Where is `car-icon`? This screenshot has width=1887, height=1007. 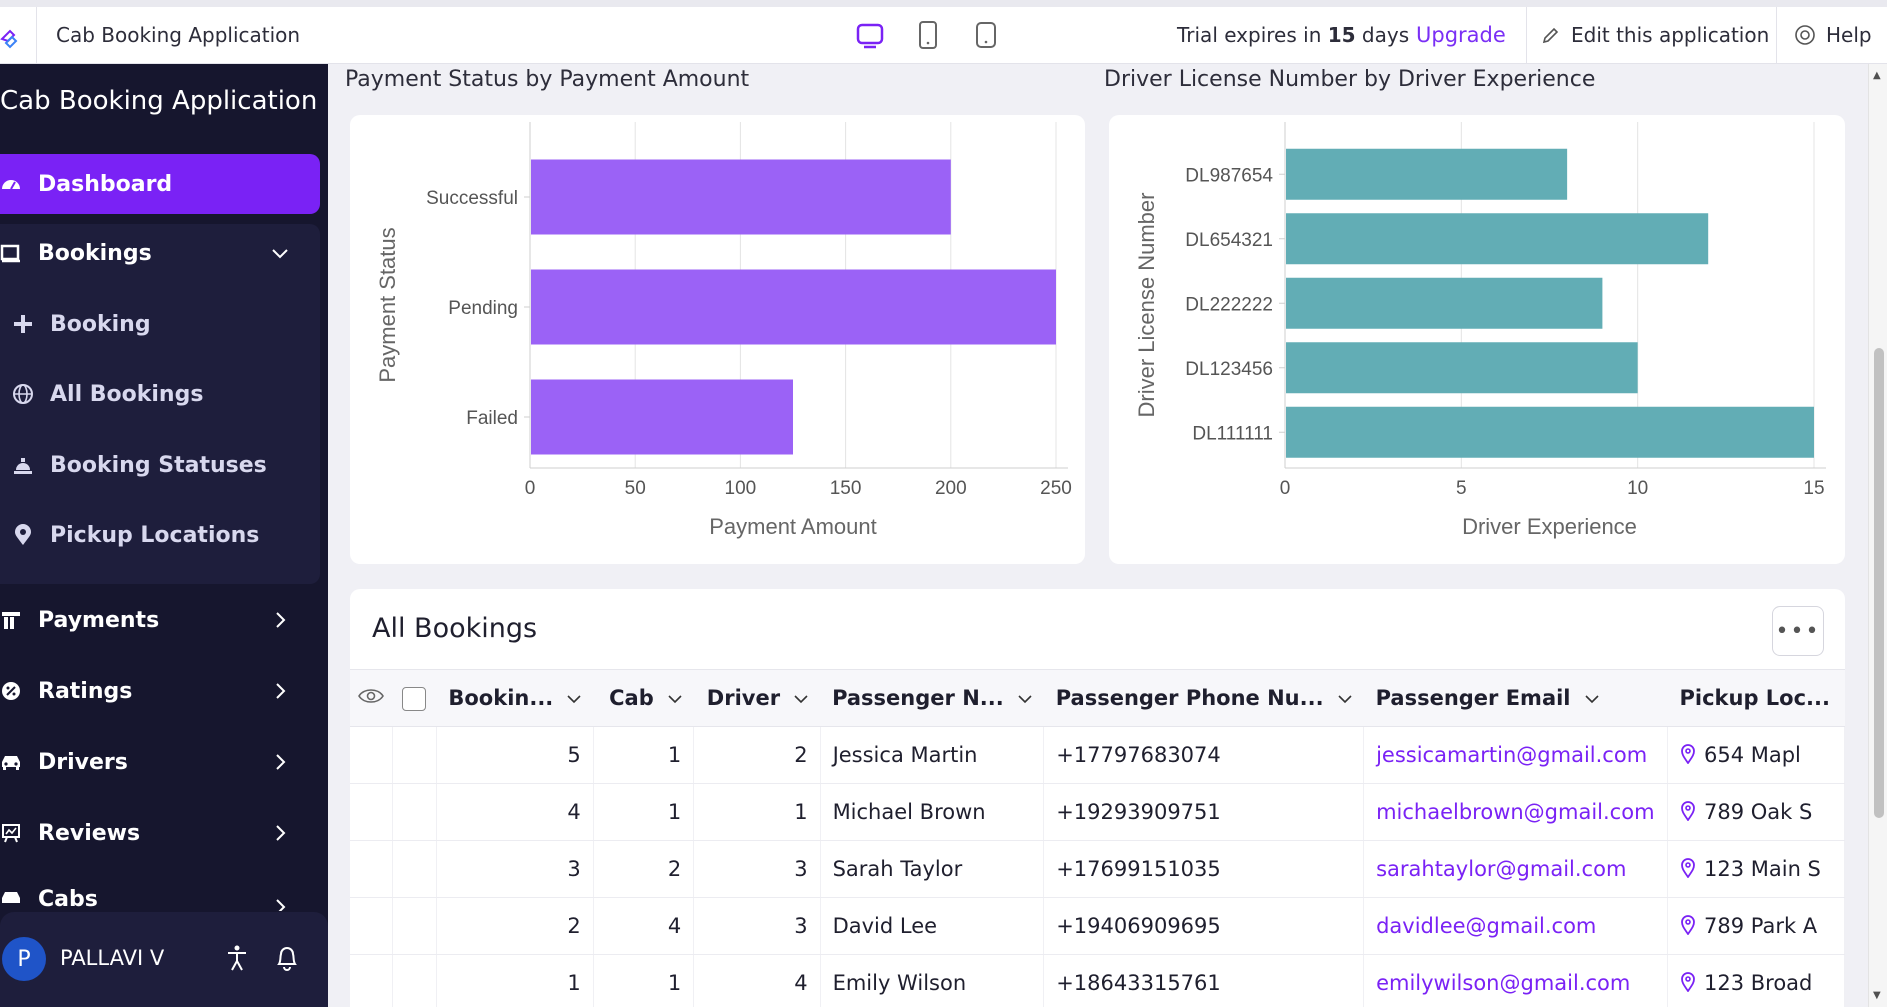 car-icon is located at coordinates (11, 762).